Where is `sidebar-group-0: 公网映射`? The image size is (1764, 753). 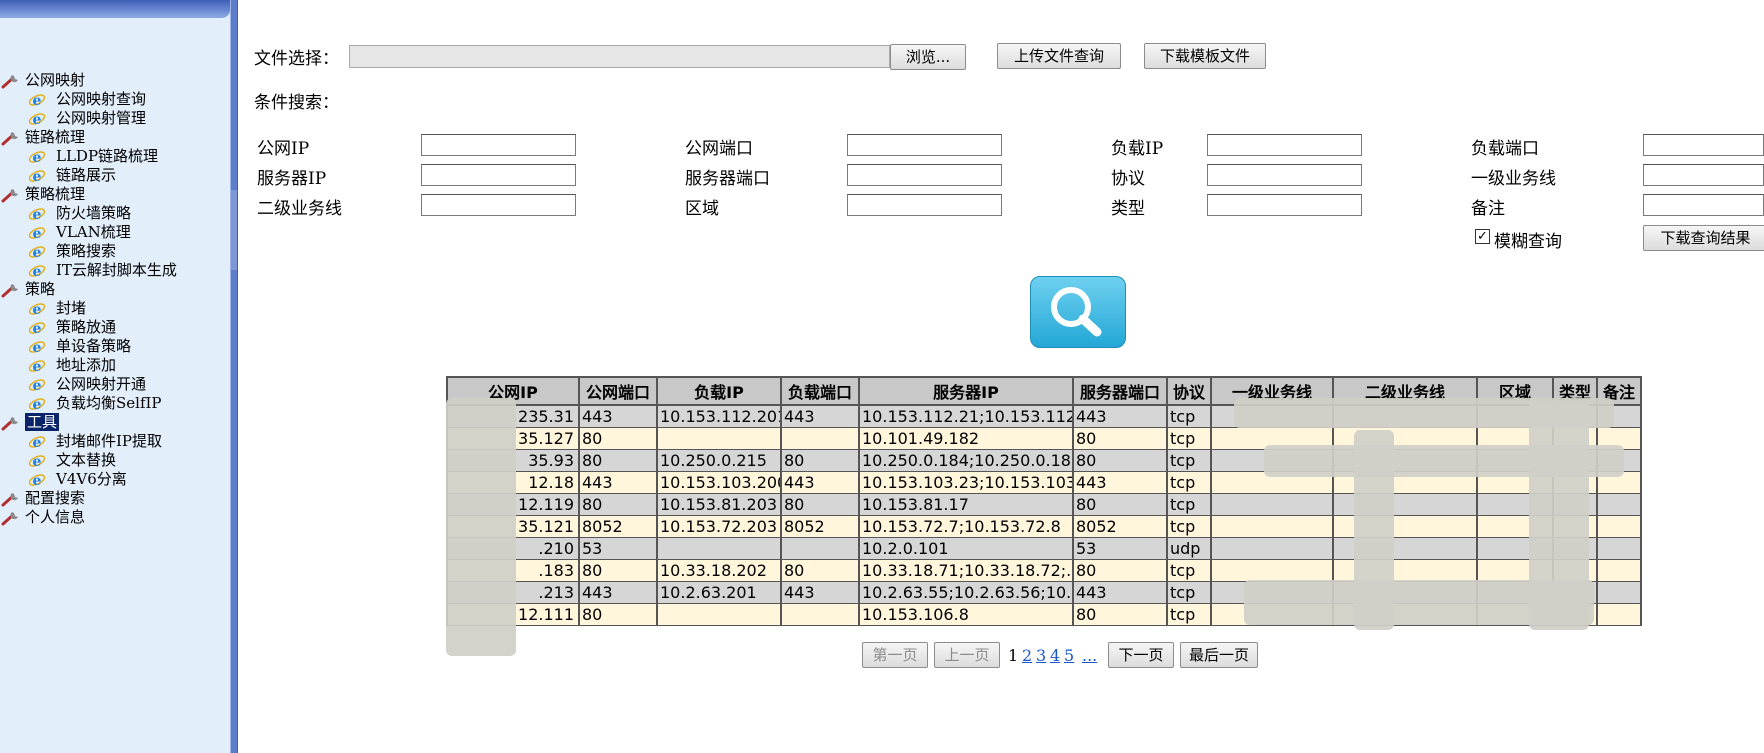 sidebar-group-0: 公网映射 is located at coordinates (114, 80).